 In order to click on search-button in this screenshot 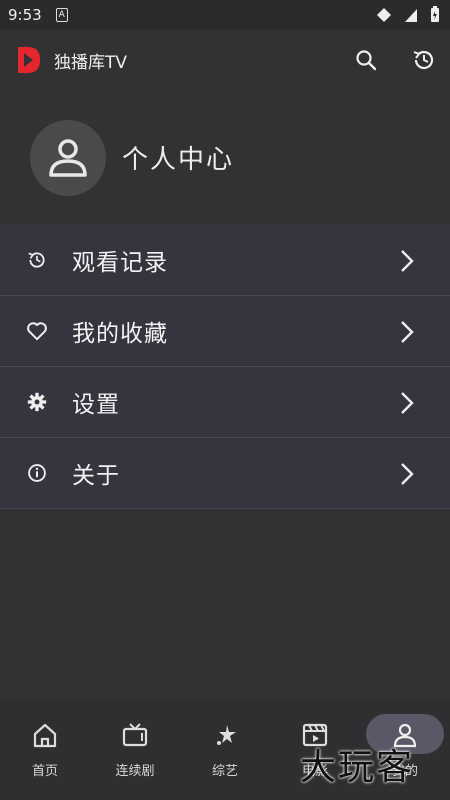, I will do `click(366, 60)`.